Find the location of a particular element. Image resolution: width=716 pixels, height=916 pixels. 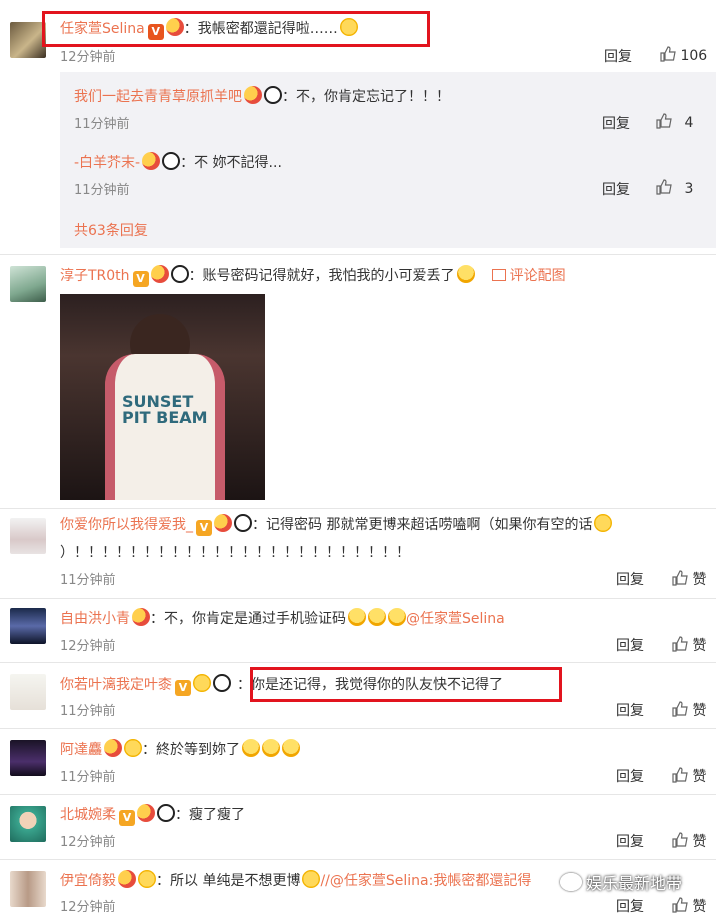

username-link: 阿達麤 is located at coordinates (81, 750).